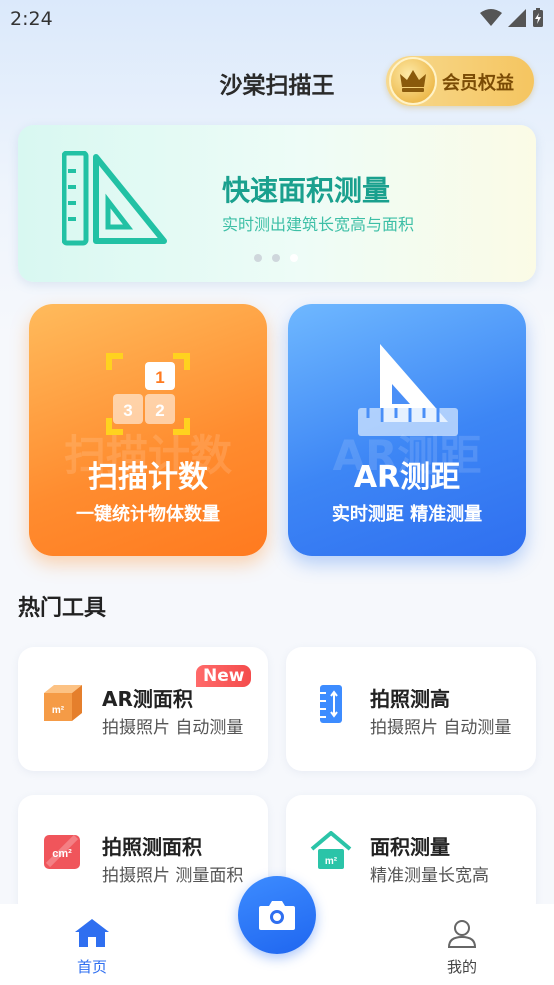 The image size is (554, 985). I want to click on tool-desc: 拍摄照片 测量面积, so click(173, 876).